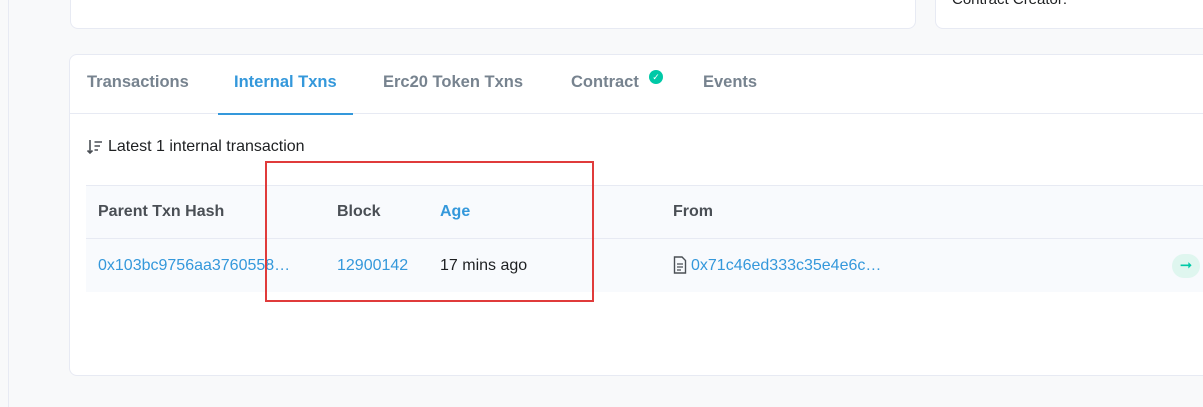 The image size is (1203, 407). I want to click on block-link: 12900142, so click(372, 265).